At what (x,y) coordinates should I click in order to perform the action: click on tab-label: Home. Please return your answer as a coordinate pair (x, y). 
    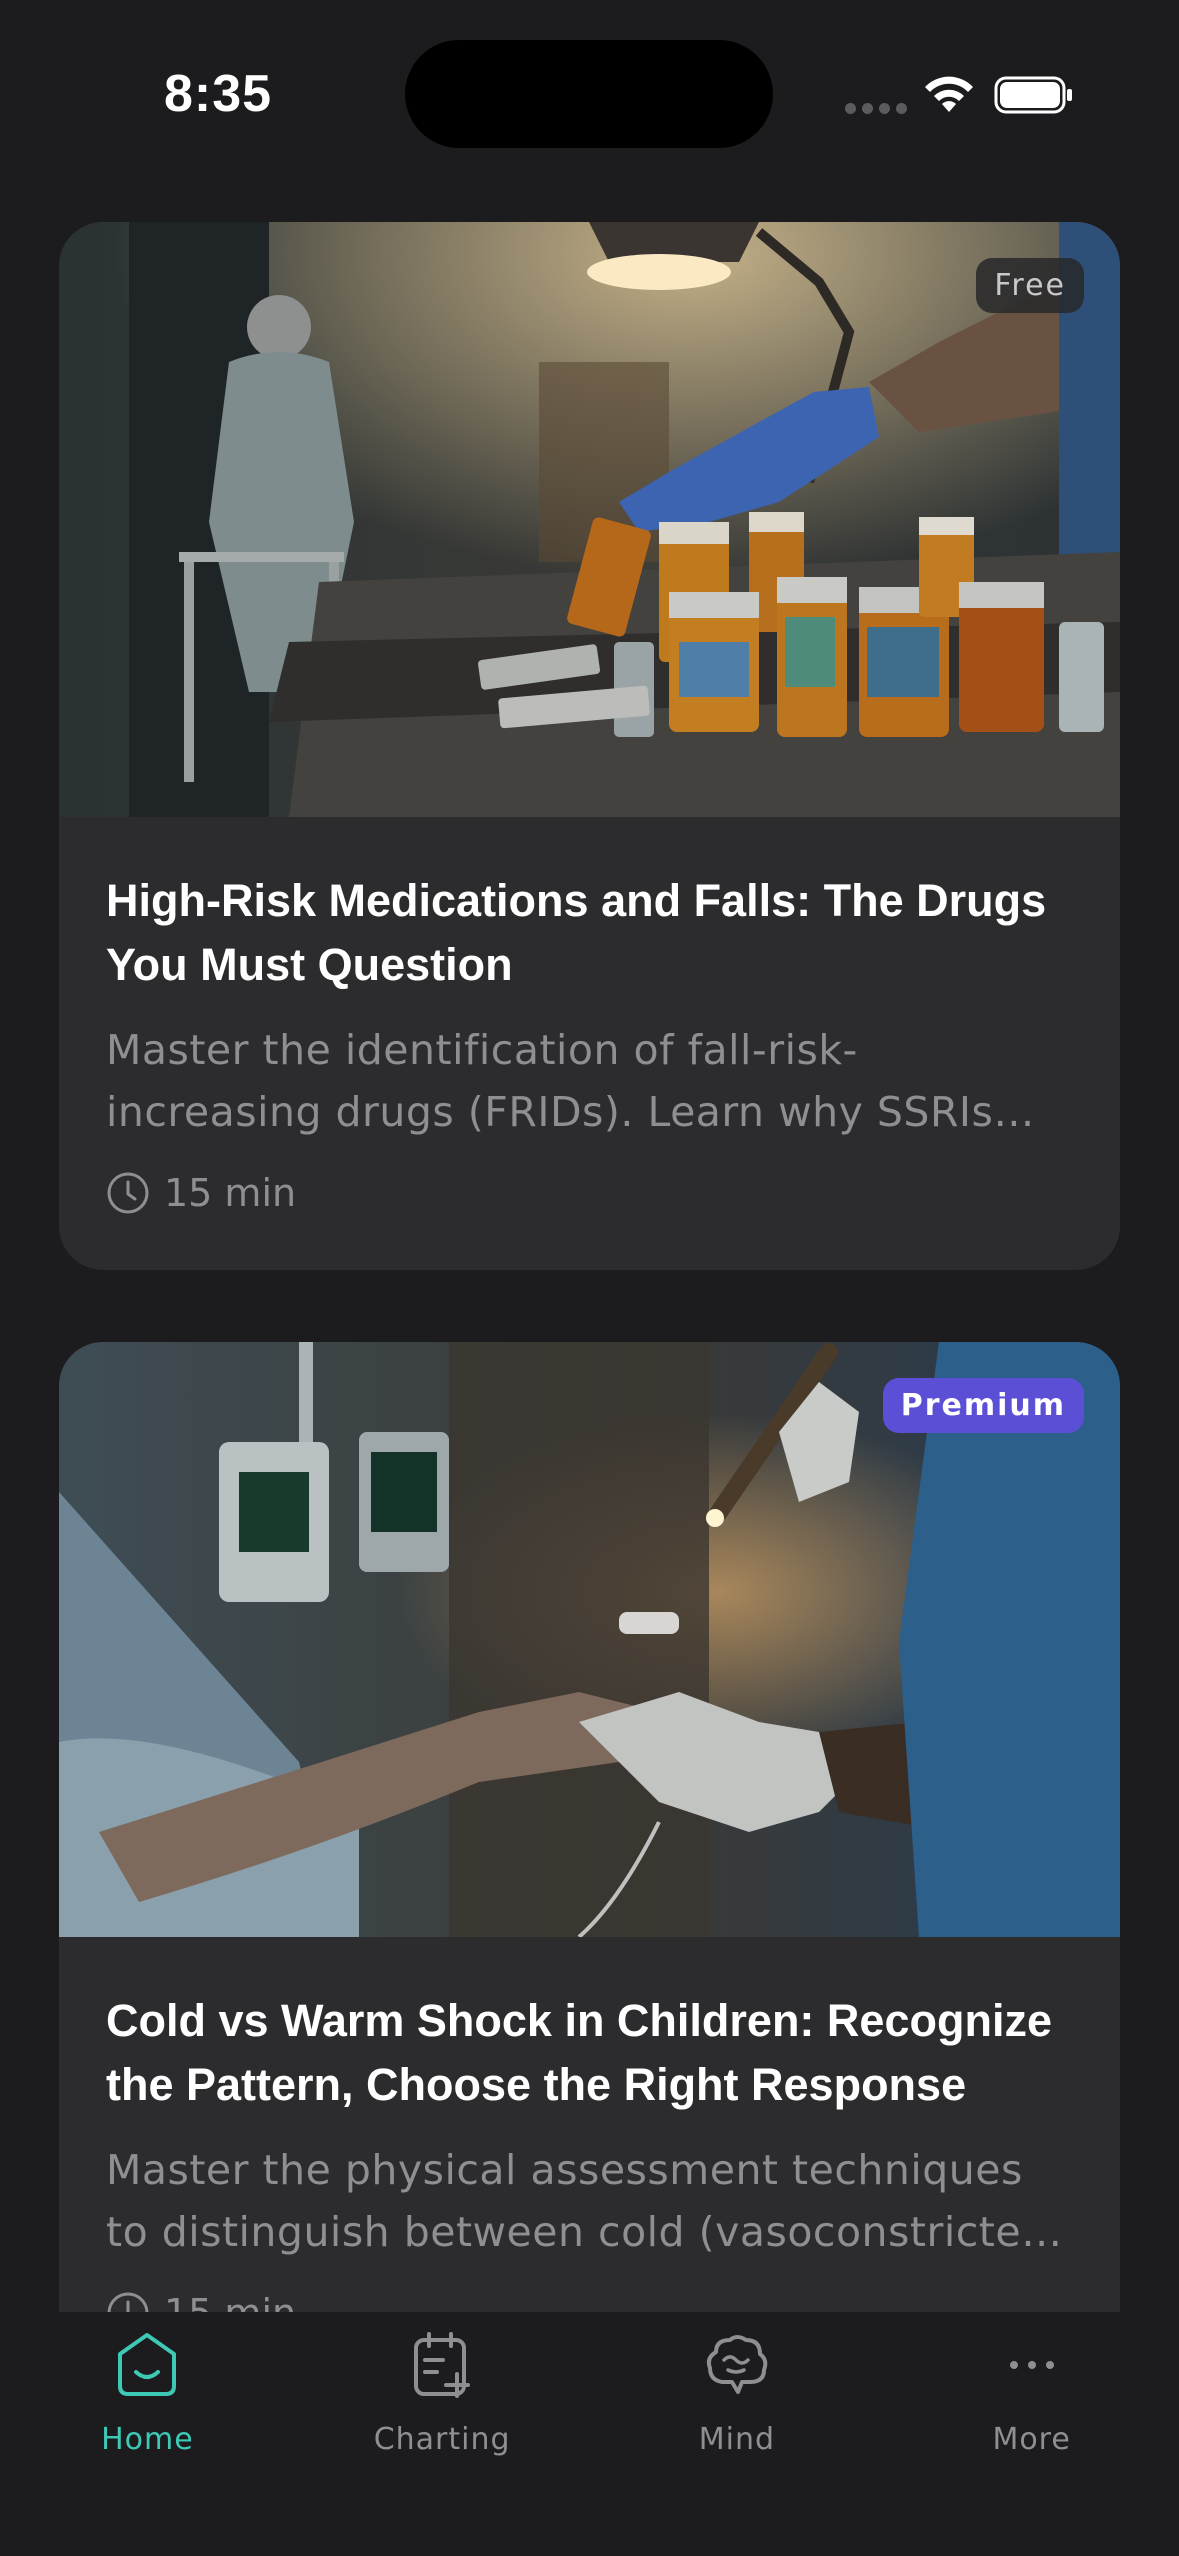
    Looking at the image, I should click on (147, 2439).